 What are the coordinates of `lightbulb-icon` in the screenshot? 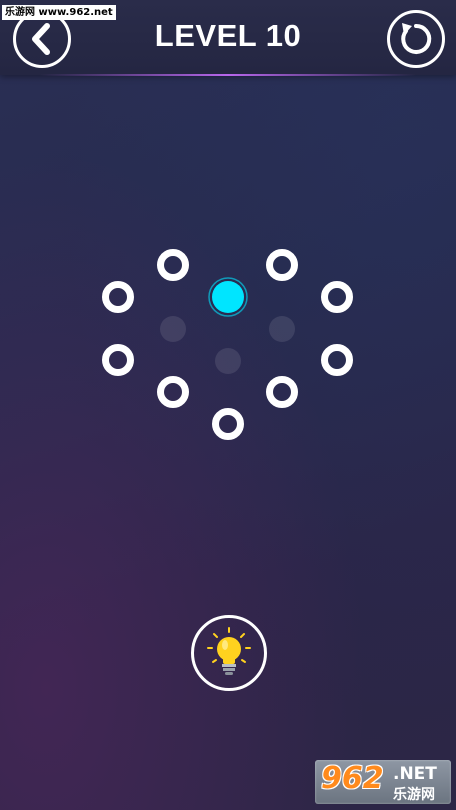 It's located at (229, 651).